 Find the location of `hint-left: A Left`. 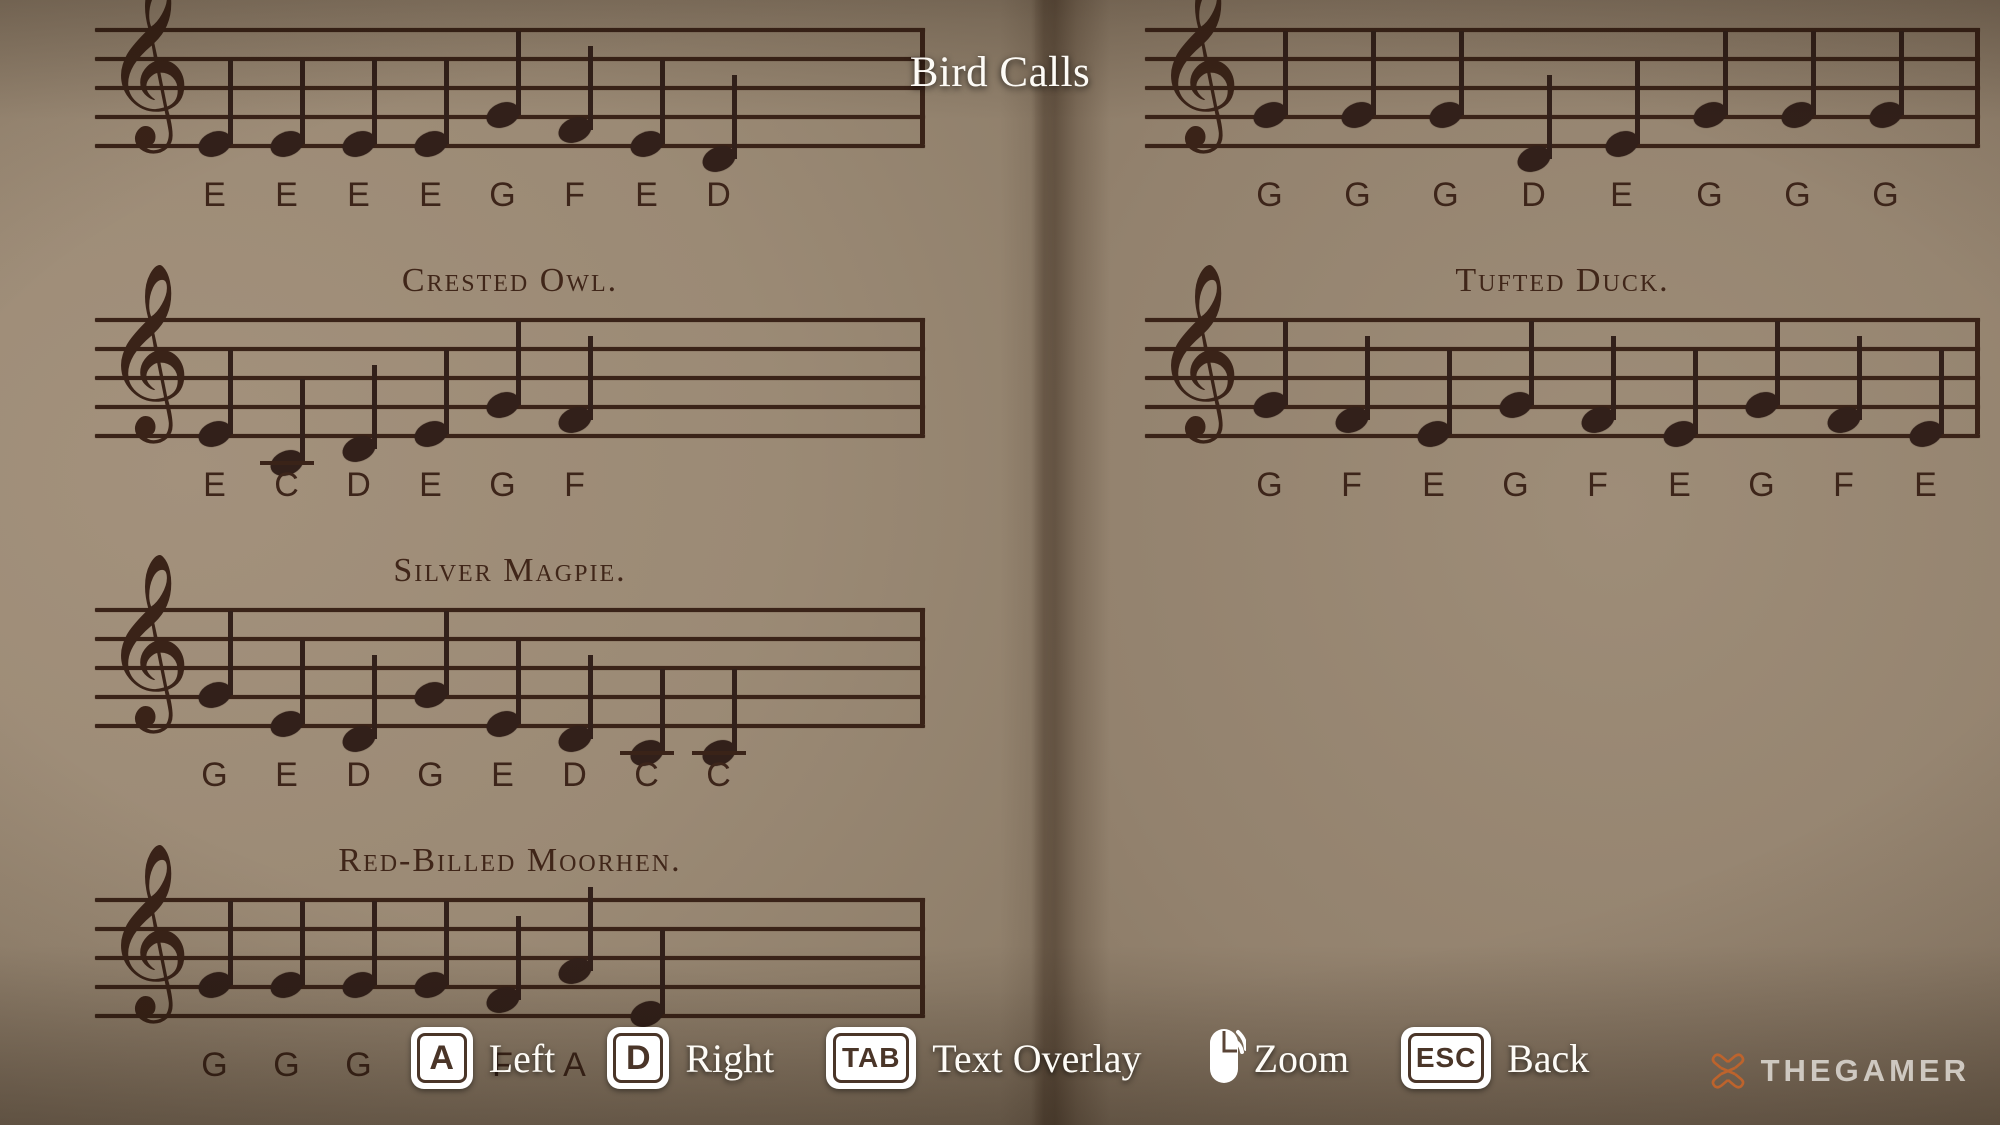

hint-left: A Left is located at coordinates (482, 1058).